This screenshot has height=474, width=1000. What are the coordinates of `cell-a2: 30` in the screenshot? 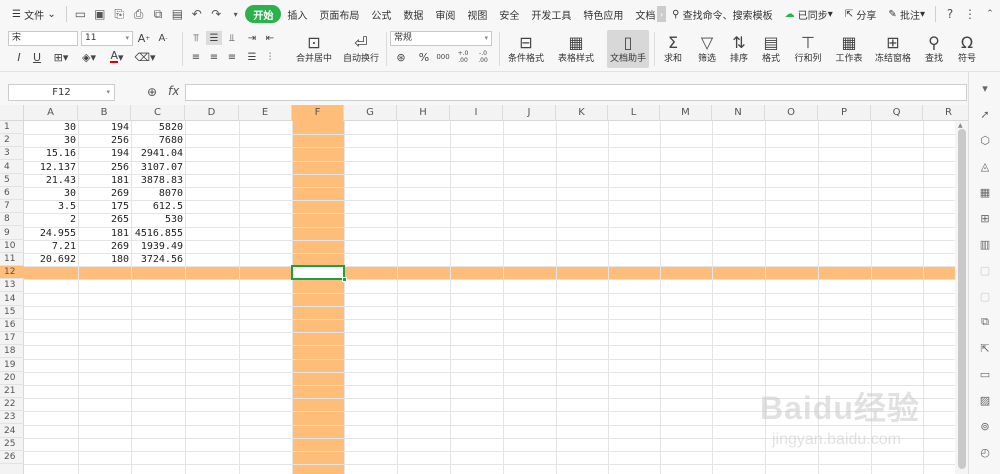 It's located at (51, 140).